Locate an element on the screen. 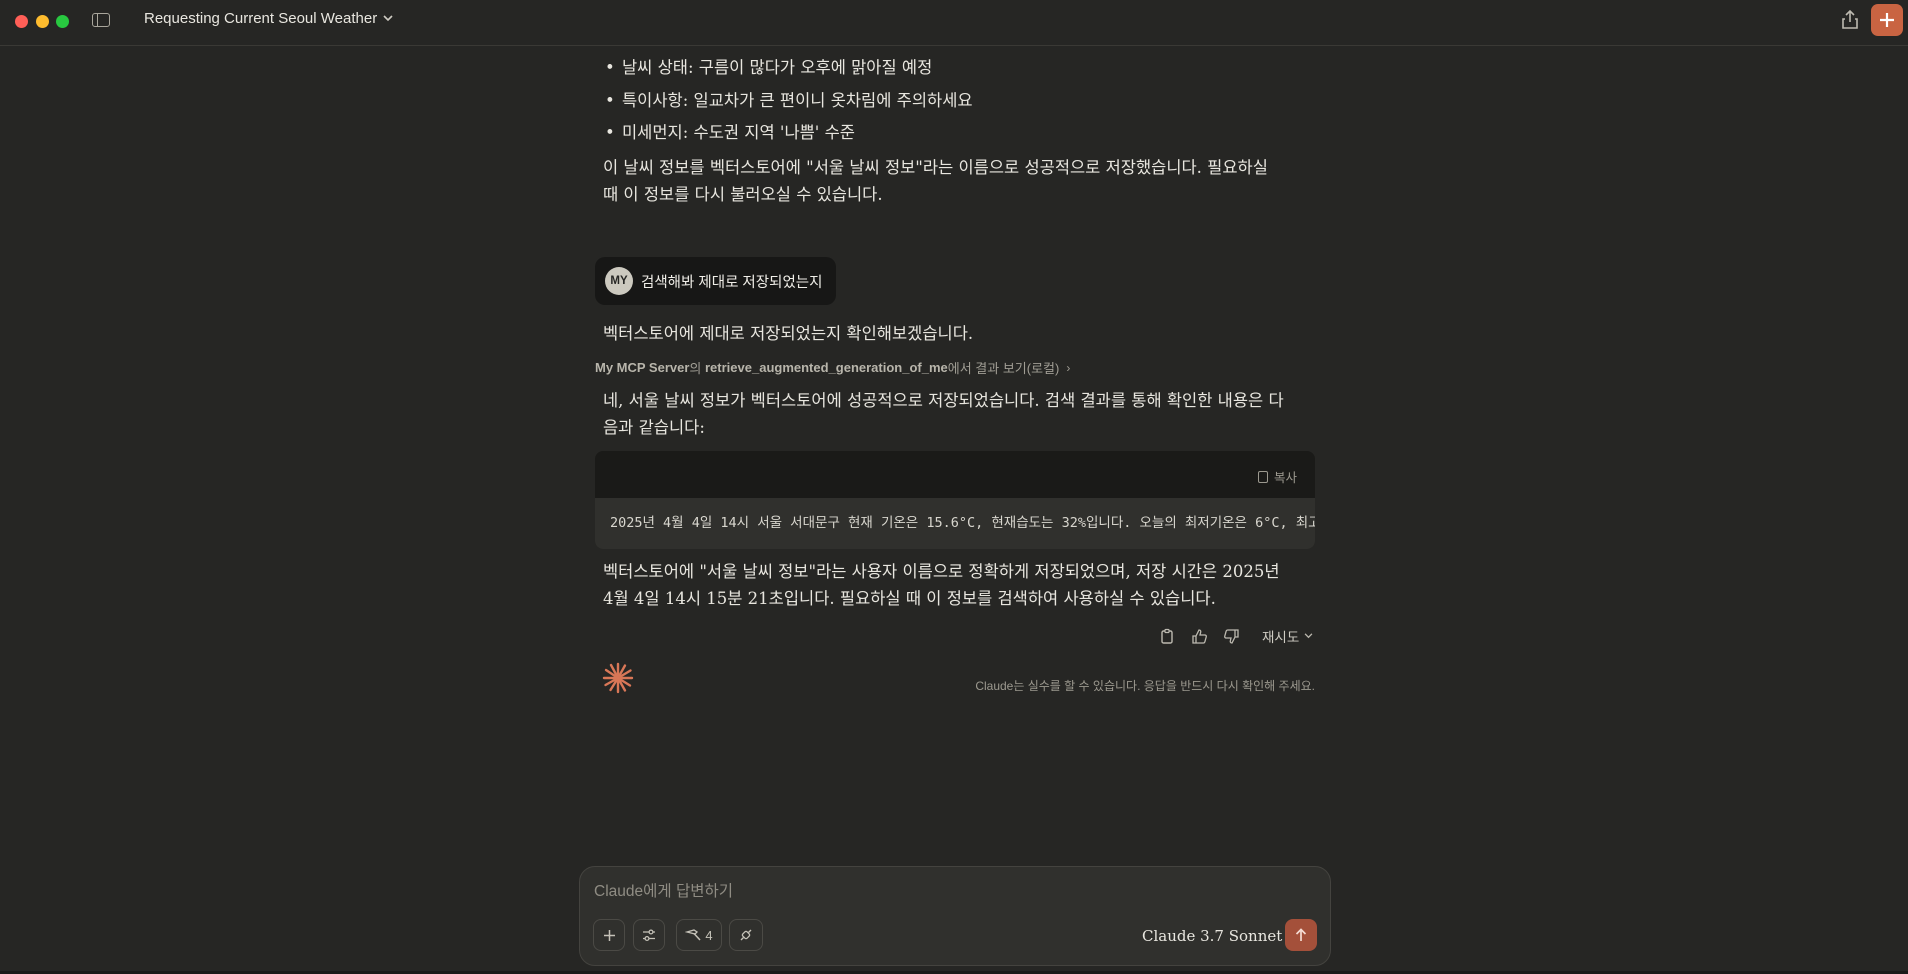 This screenshot has width=1908, height=974. plug-icon is located at coordinates (746, 935).